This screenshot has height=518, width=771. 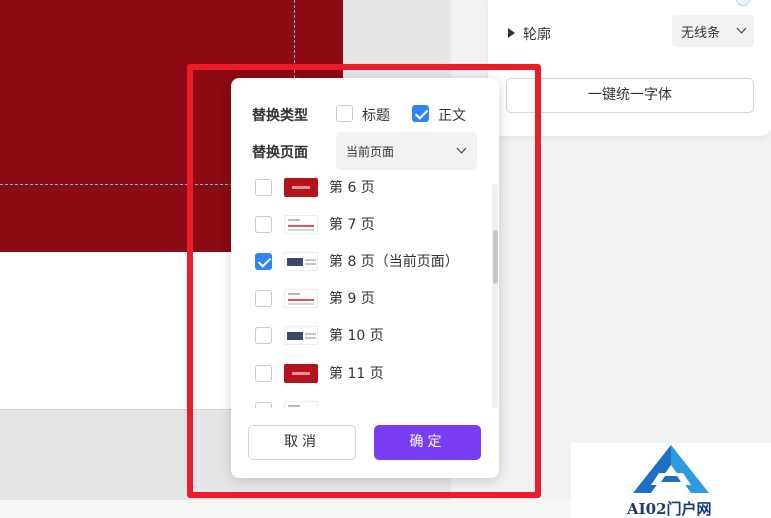 I want to click on watermark: AI02门户网, so click(x=671, y=480).